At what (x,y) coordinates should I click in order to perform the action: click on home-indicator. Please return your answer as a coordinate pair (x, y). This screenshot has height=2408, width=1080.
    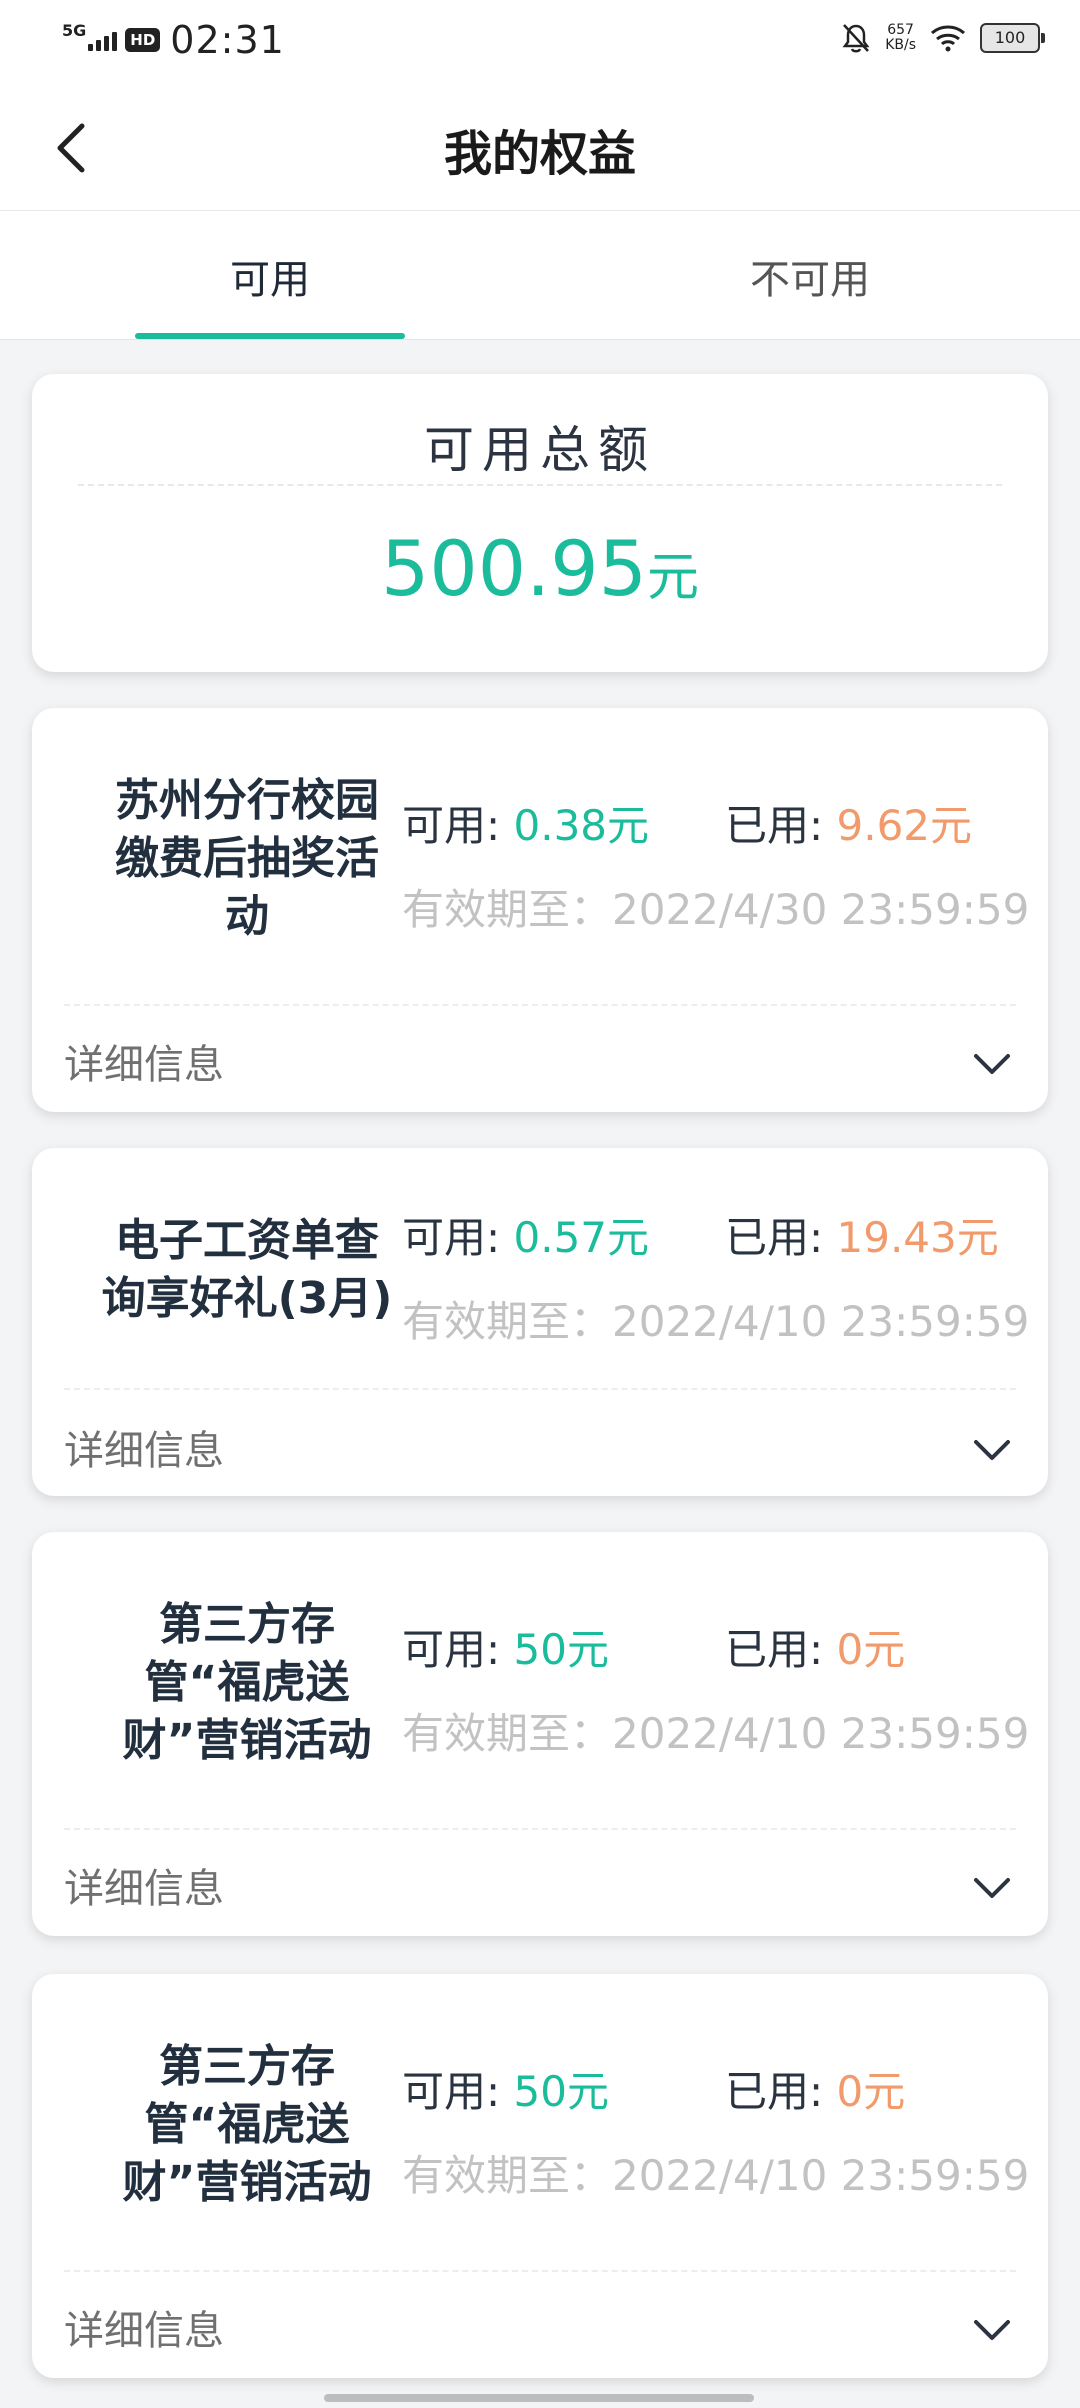
    Looking at the image, I should click on (539, 2398).